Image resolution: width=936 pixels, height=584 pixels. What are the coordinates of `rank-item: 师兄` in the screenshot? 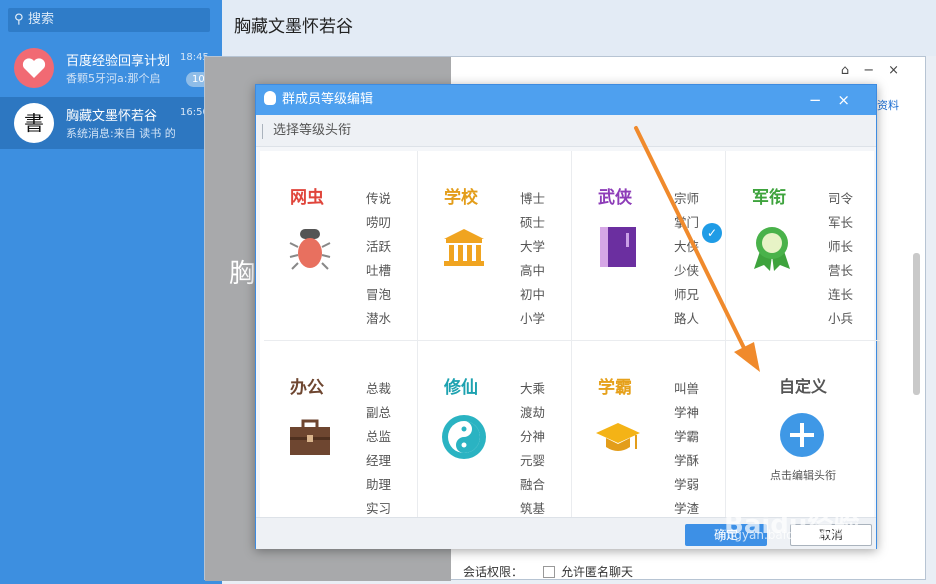 It's located at (687, 294).